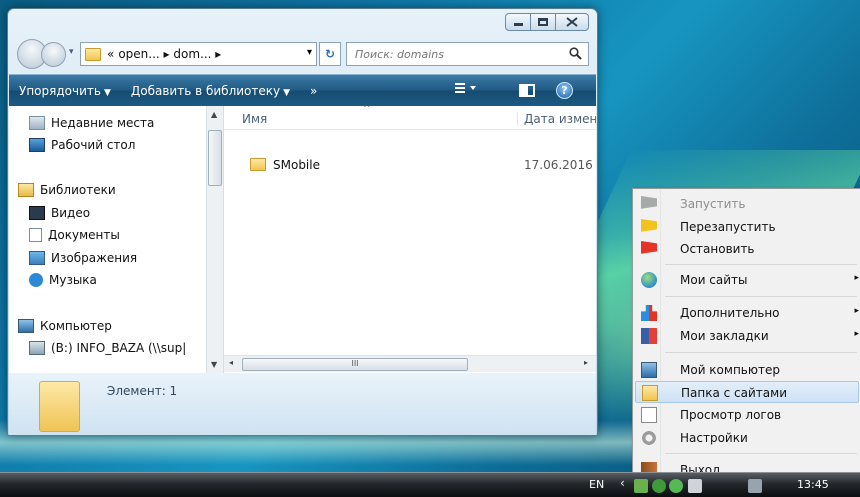 Image resolution: width=860 pixels, height=497 pixels. I want to click on nav-item-label: Библиотеки, so click(78, 190).